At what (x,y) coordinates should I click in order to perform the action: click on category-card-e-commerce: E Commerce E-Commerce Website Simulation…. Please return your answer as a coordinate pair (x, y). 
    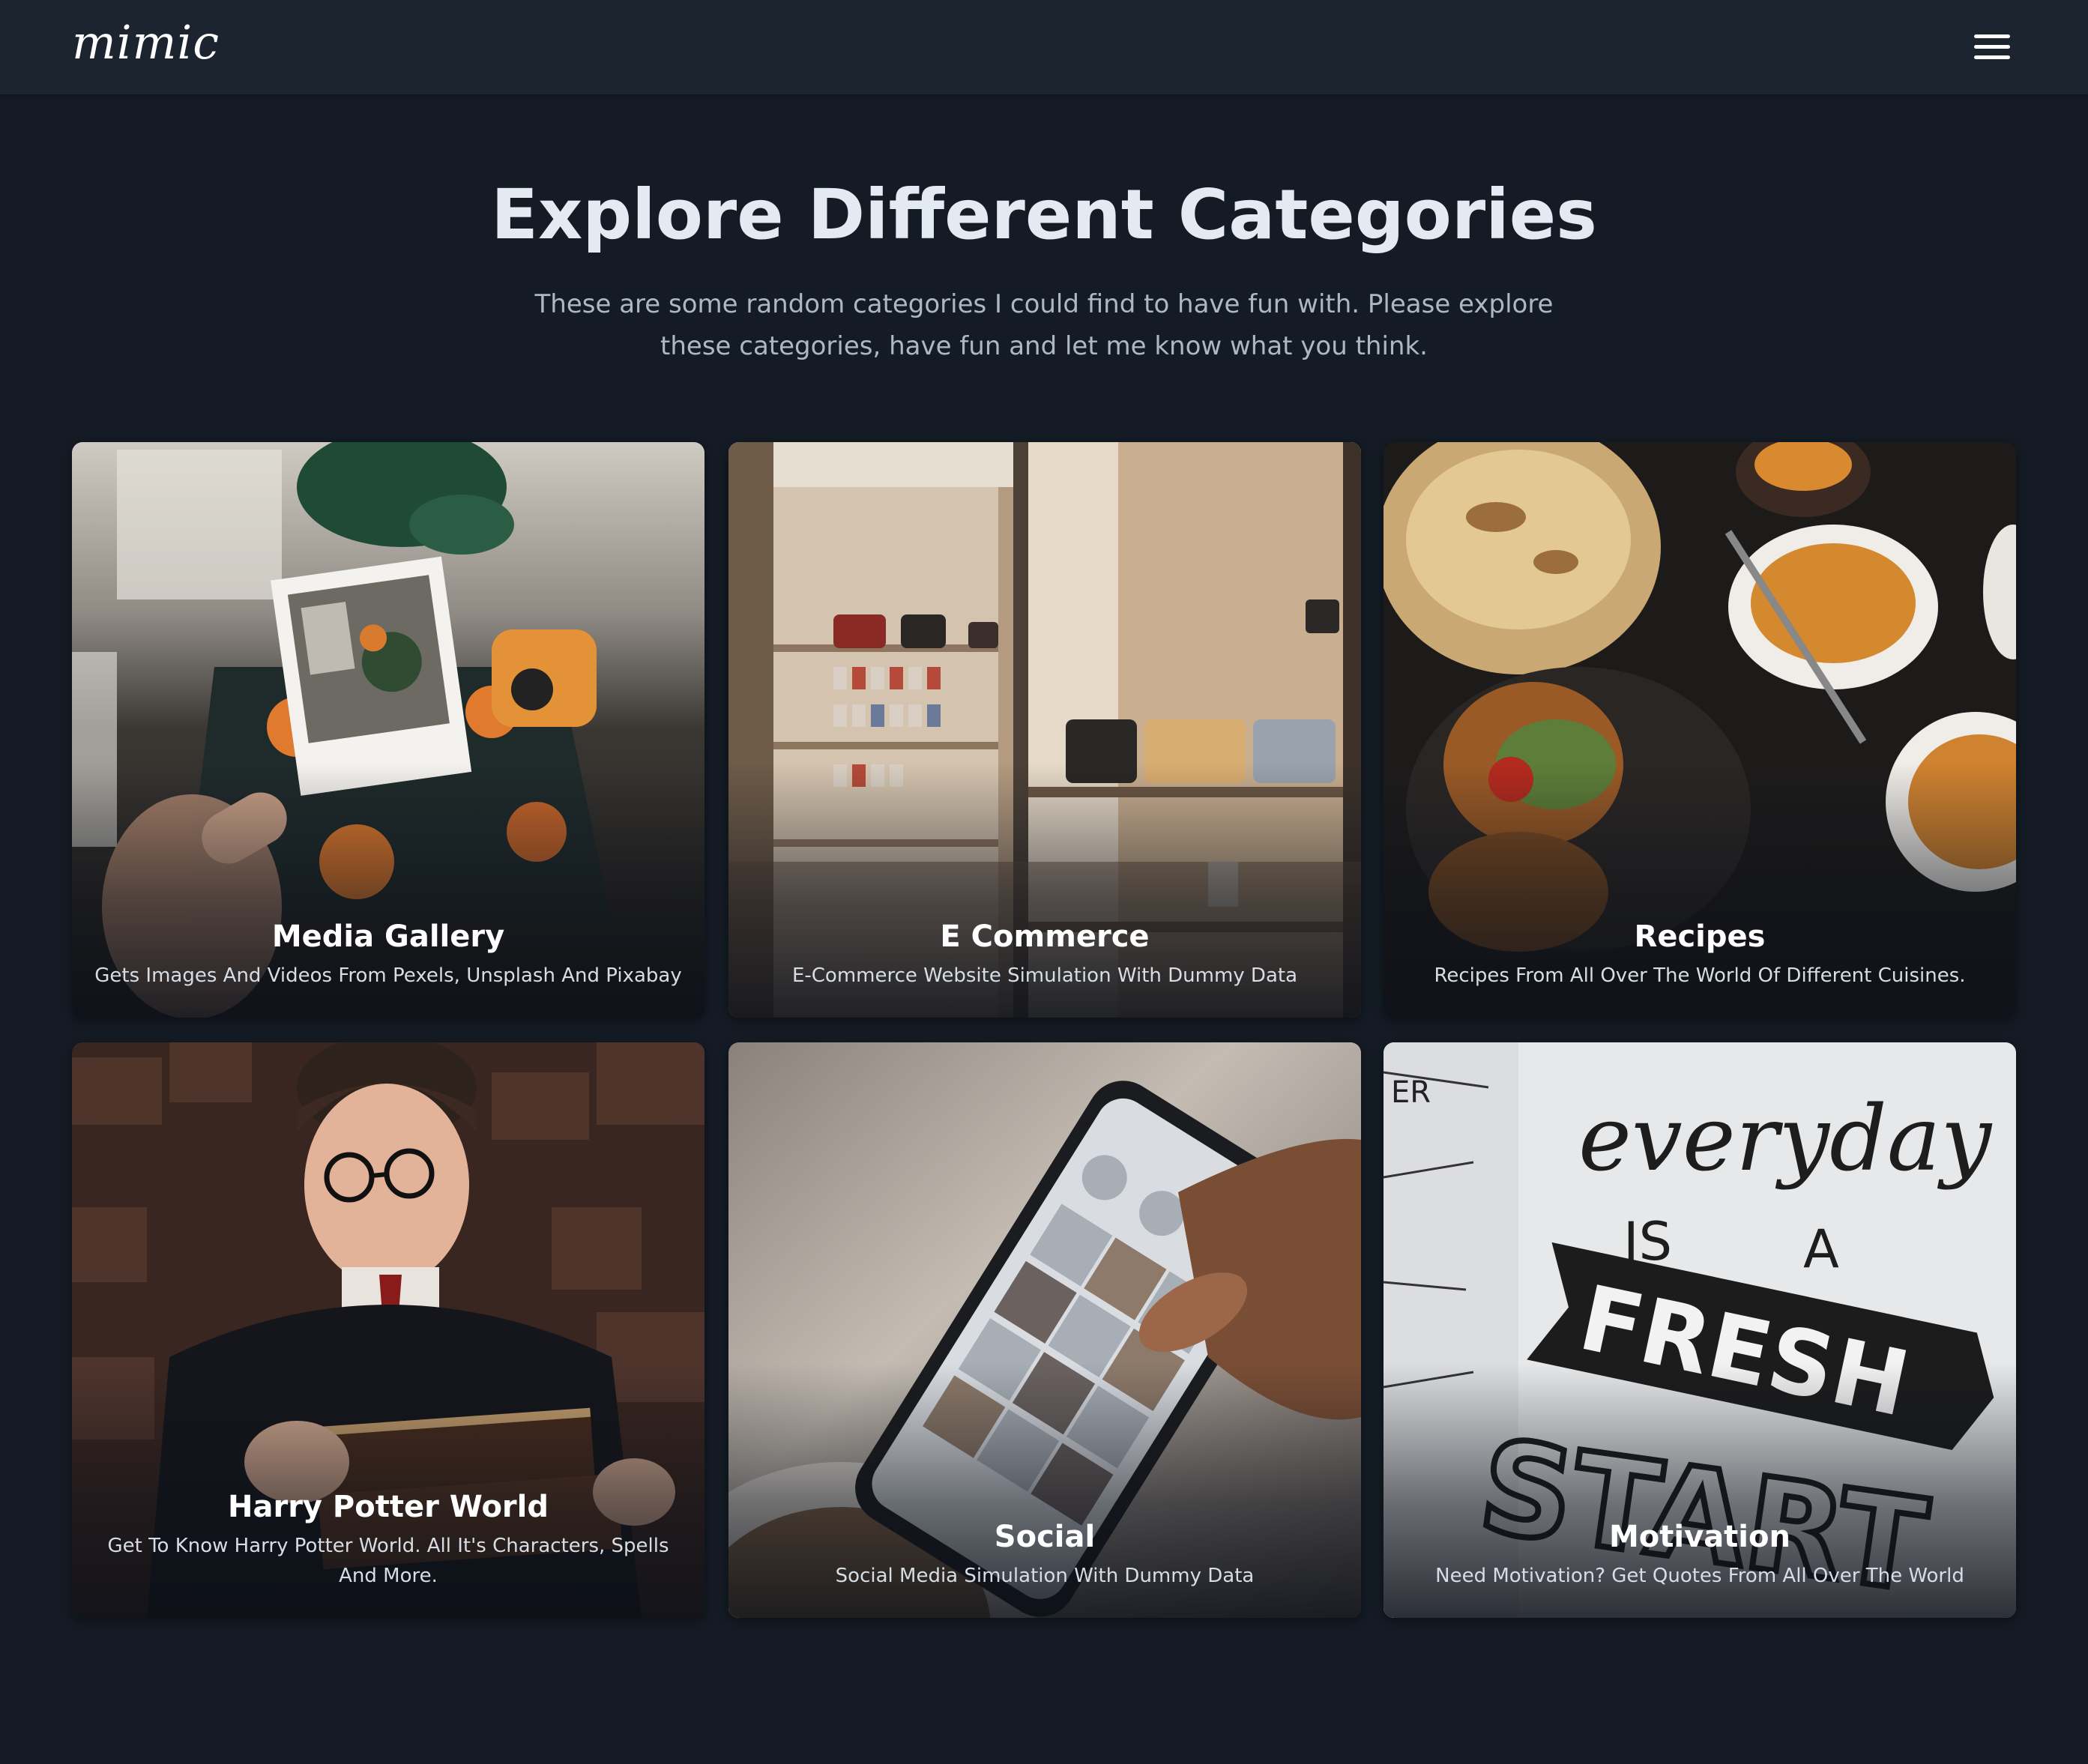
    Looking at the image, I should click on (1044, 730).